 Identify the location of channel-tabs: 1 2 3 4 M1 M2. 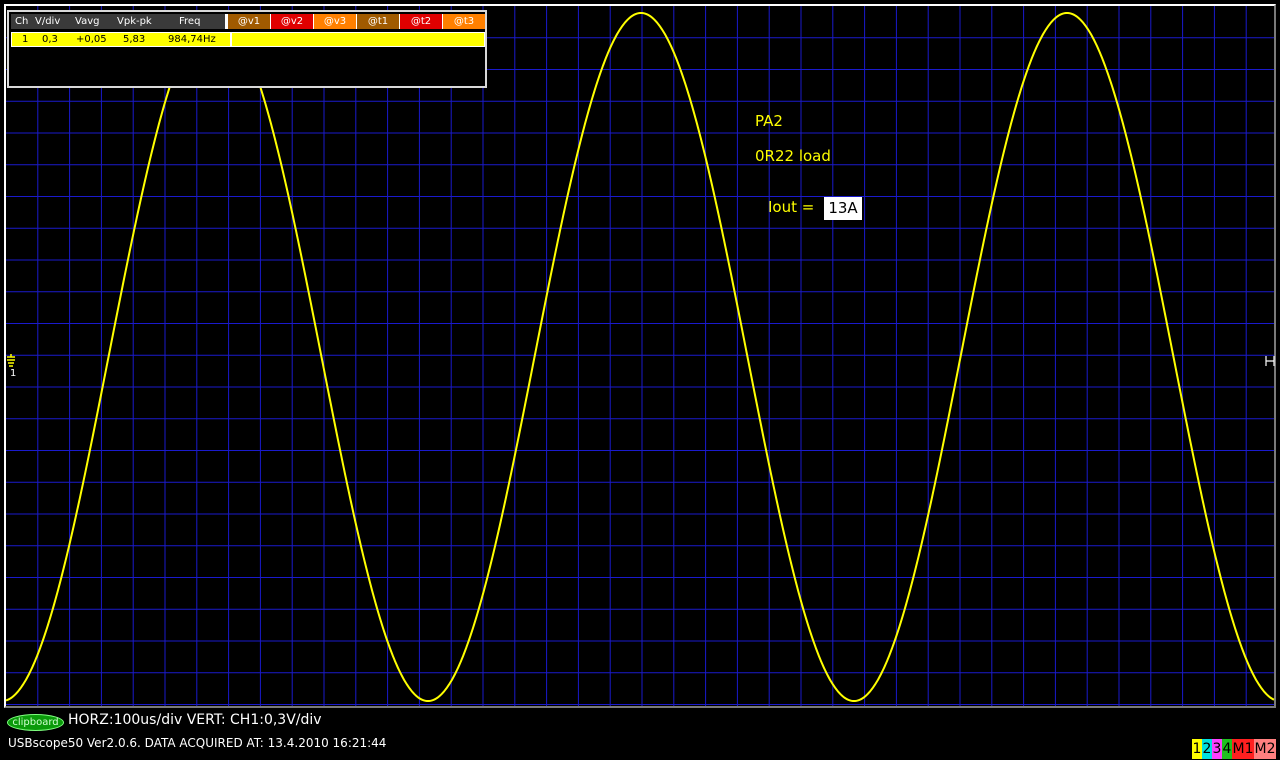
(1234, 749).